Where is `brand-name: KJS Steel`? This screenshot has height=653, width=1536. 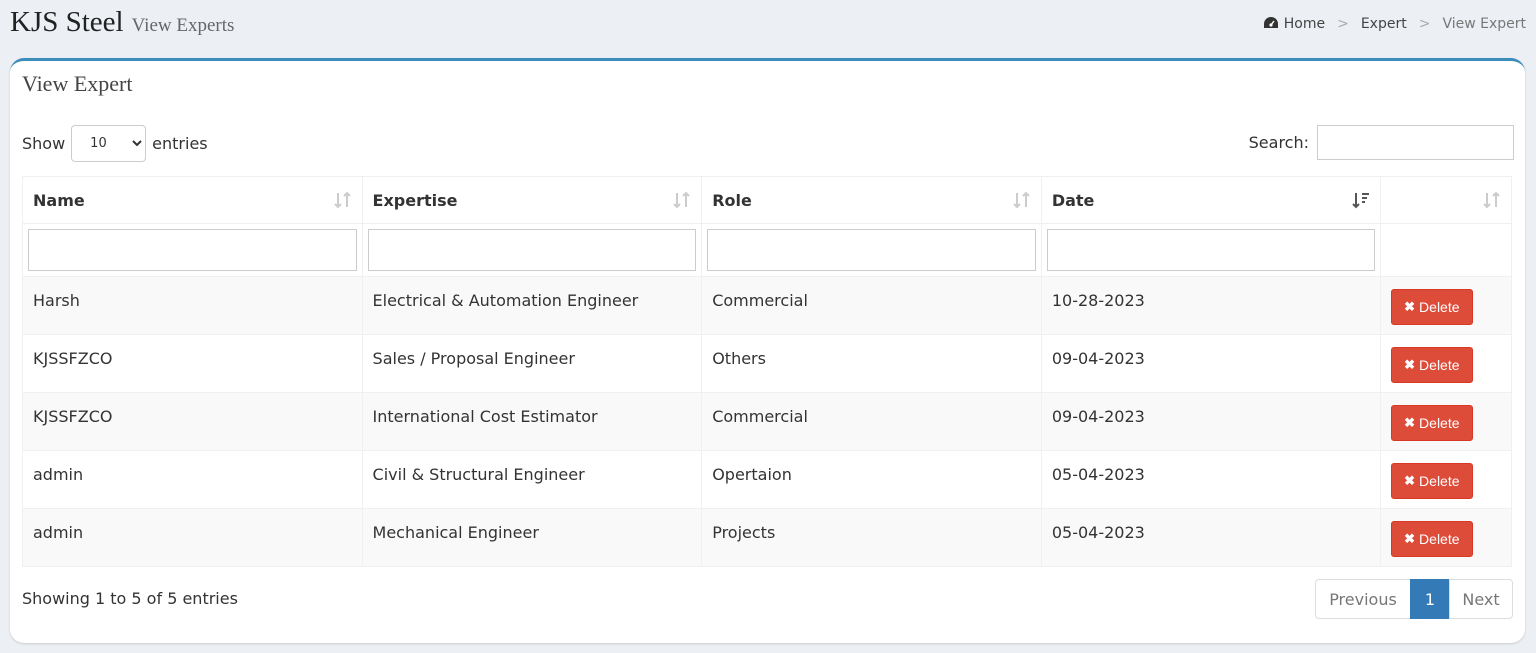 brand-name: KJS Steel is located at coordinates (67, 22).